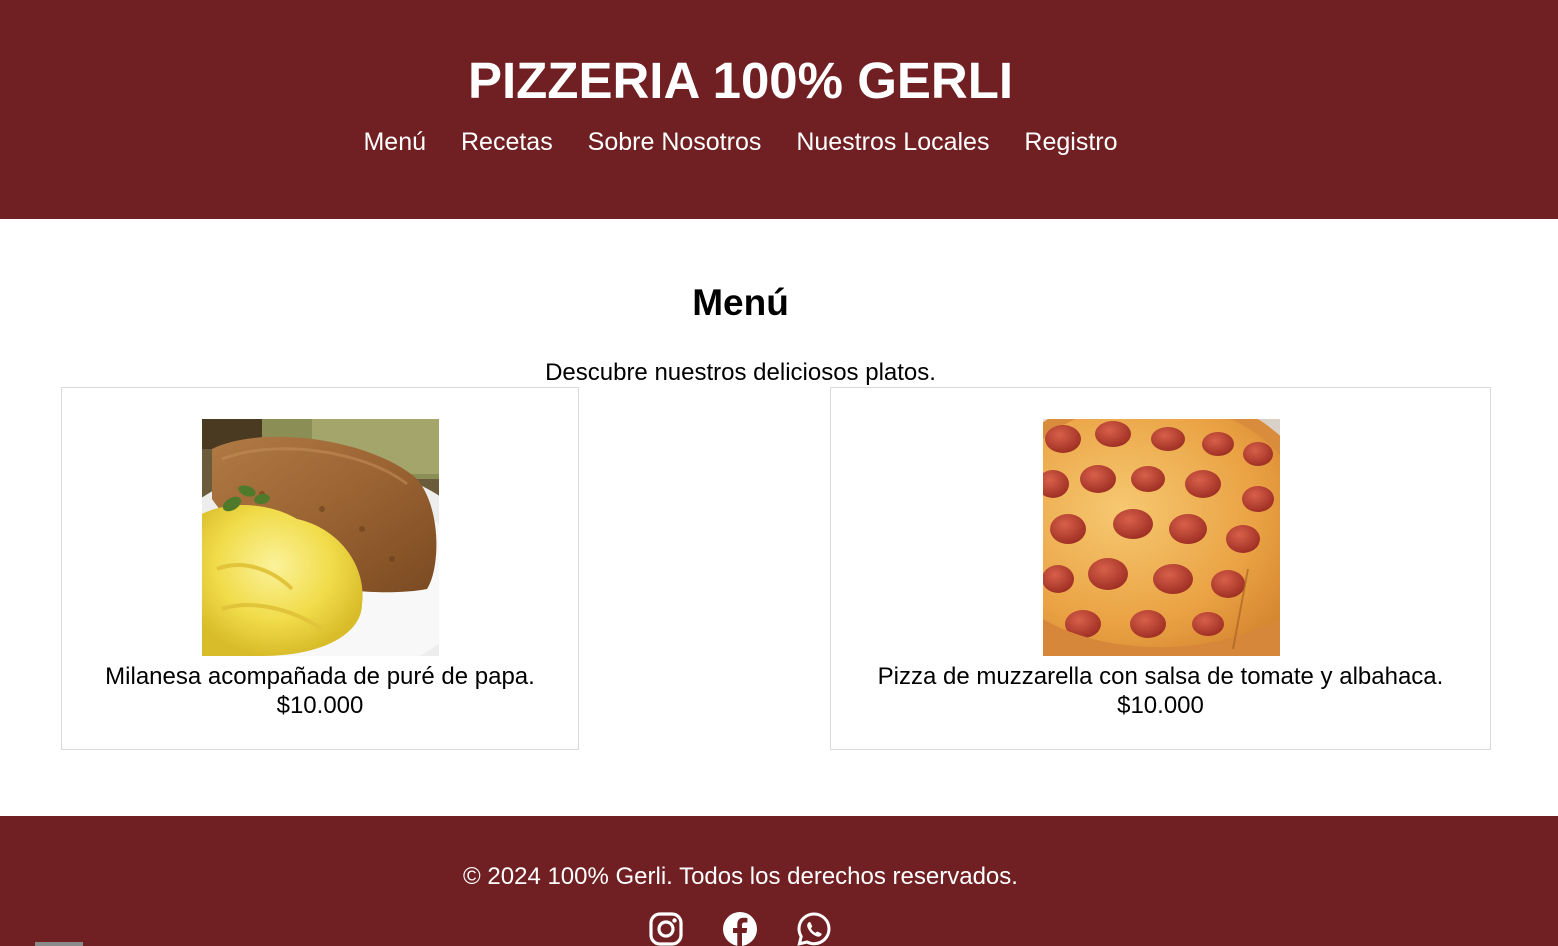 The height and width of the screenshot is (946, 1558). What do you see at coordinates (320, 537) in the screenshot?
I see `milanesa-photo` at bounding box center [320, 537].